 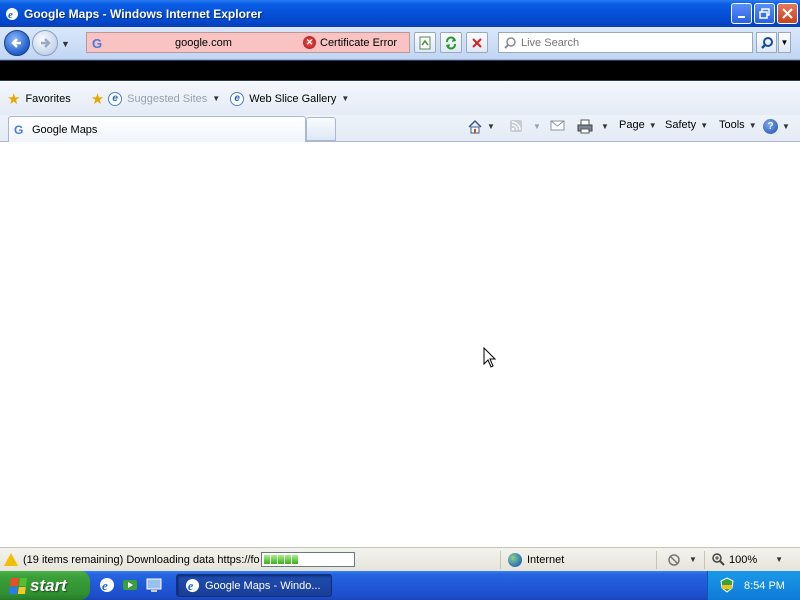 What do you see at coordinates (18, 585) in the screenshot?
I see `windows-logo-icon` at bounding box center [18, 585].